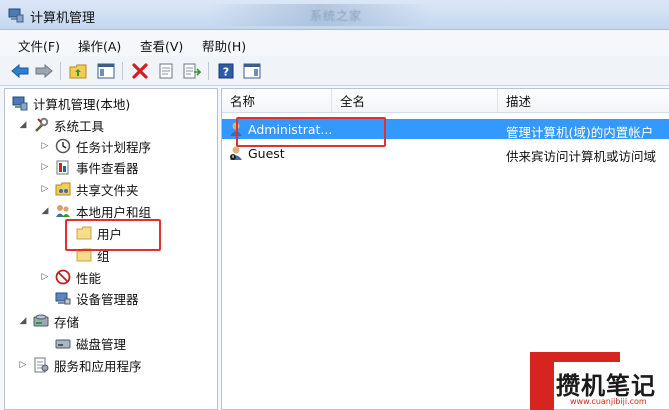 Image resolution: width=669 pixels, height=410 pixels. Describe the element at coordinates (580, 132) in the screenshot. I see `list-item-description: 管理计算机(域)的内置帐户` at that location.